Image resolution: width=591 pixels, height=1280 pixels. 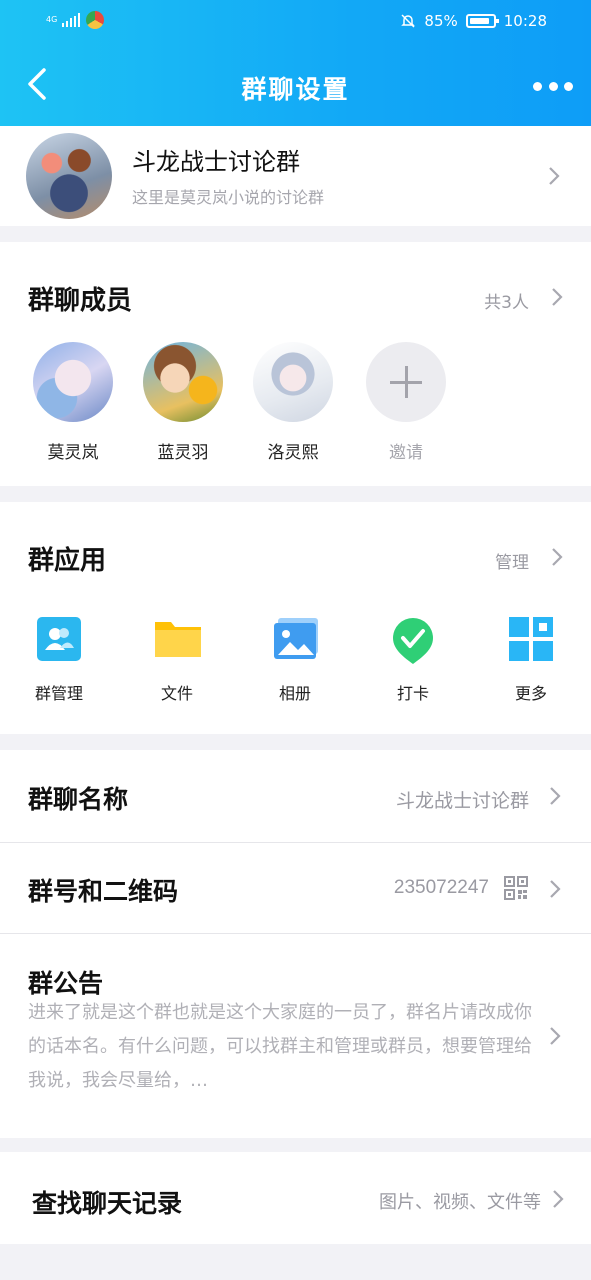 What do you see at coordinates (103, 891) in the screenshot?
I see `group-number-label: 群号和二维码` at bounding box center [103, 891].